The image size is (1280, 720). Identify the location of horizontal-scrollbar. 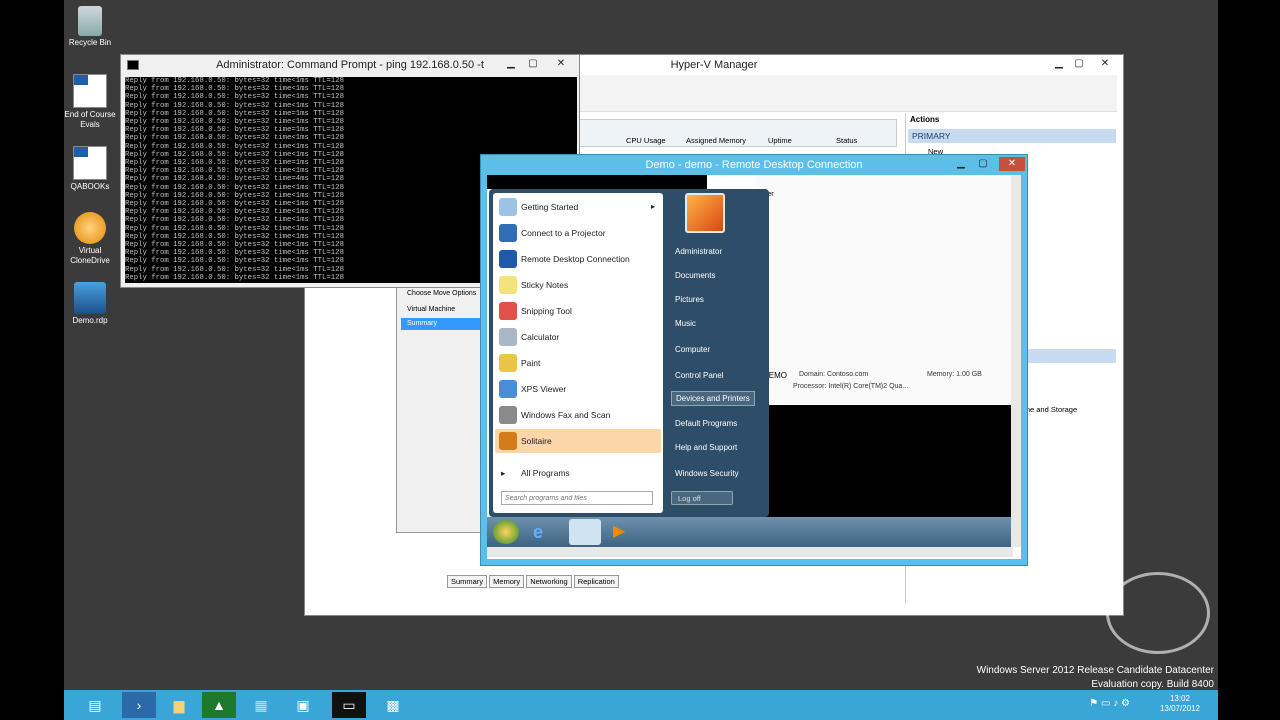
(750, 552).